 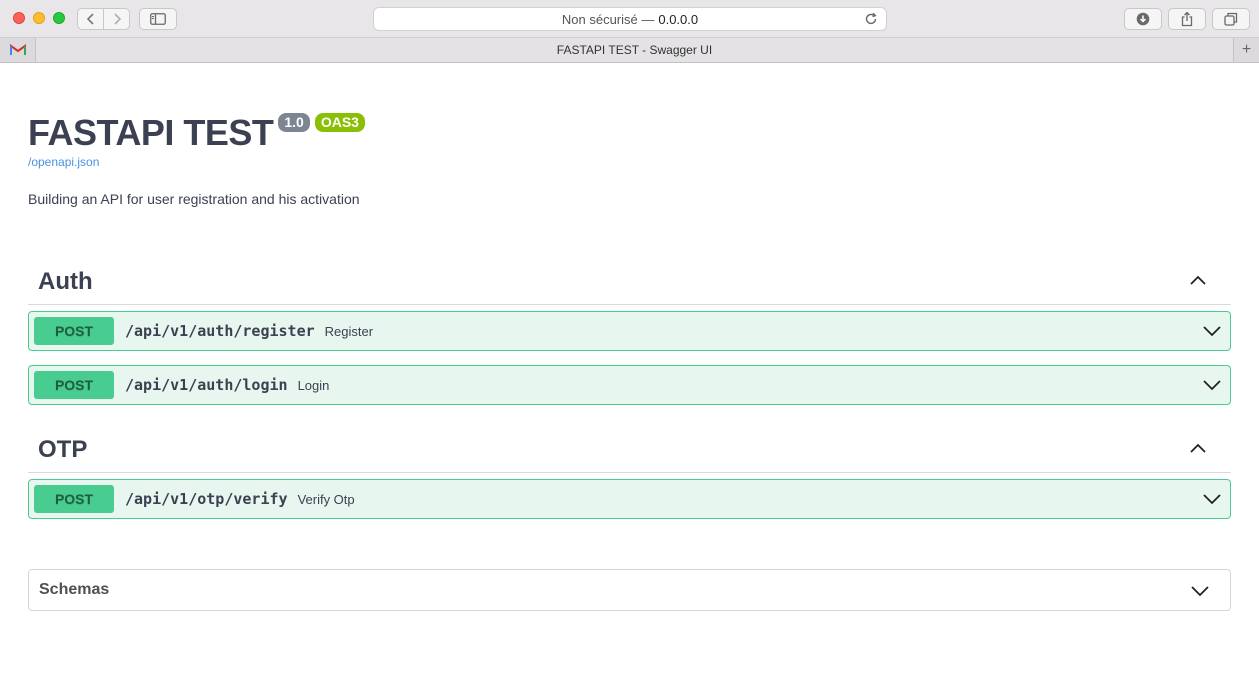 I want to click on version-badge: 1.0, so click(x=294, y=122).